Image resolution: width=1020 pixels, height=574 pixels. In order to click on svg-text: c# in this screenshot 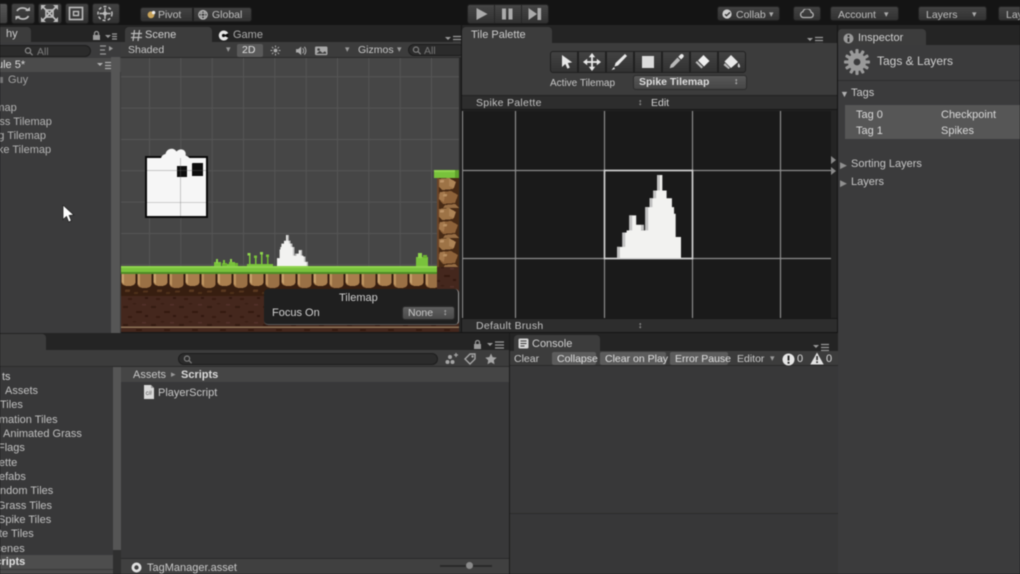, I will do `click(149, 394)`.